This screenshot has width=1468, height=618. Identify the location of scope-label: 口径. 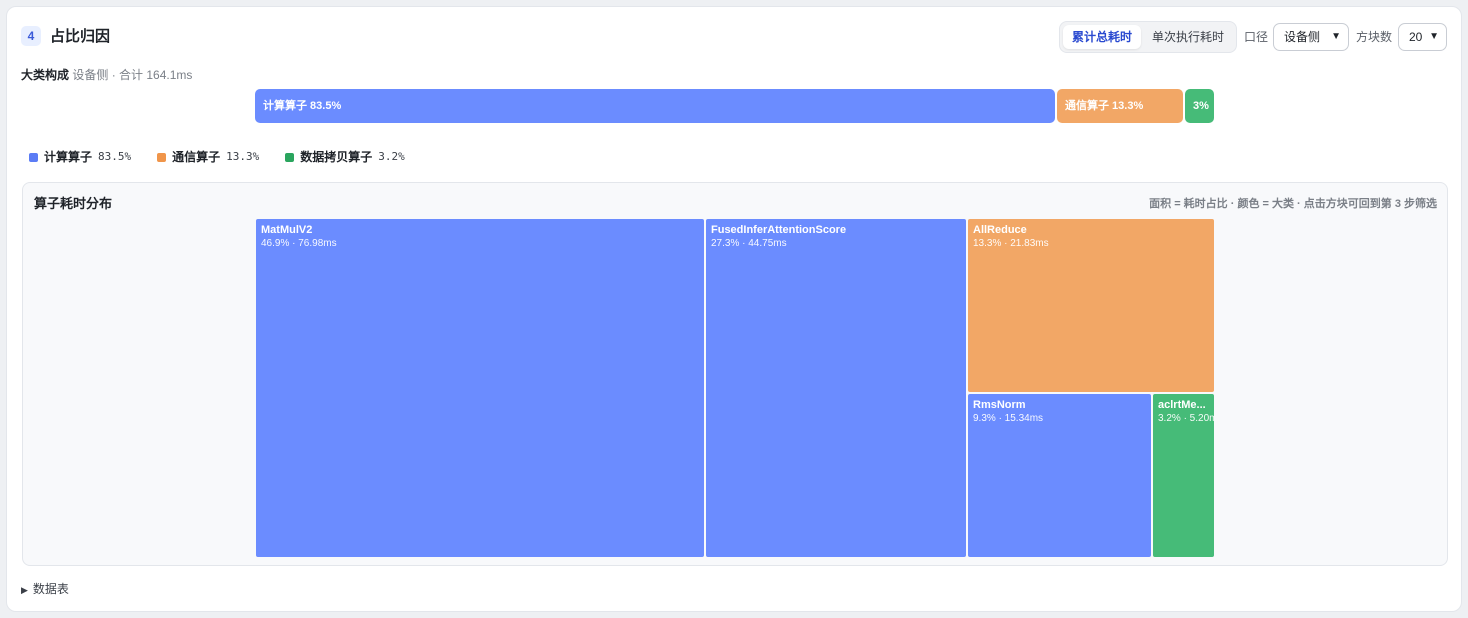
(1256, 37).